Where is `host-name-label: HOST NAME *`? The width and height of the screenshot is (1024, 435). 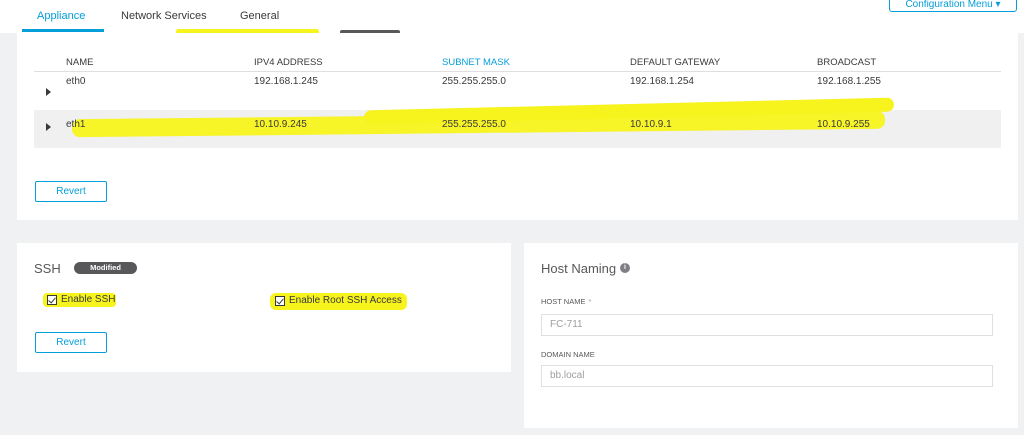 host-name-label: HOST NAME * is located at coordinates (566, 301).